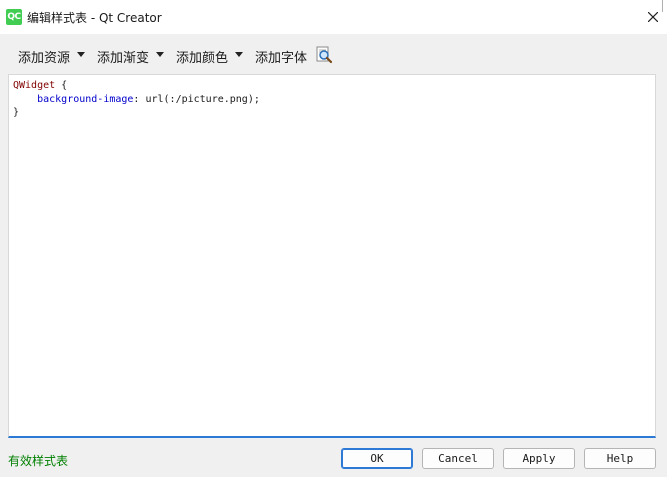  Describe the element at coordinates (539, 458) in the screenshot. I see `apply-button: Apply` at that location.